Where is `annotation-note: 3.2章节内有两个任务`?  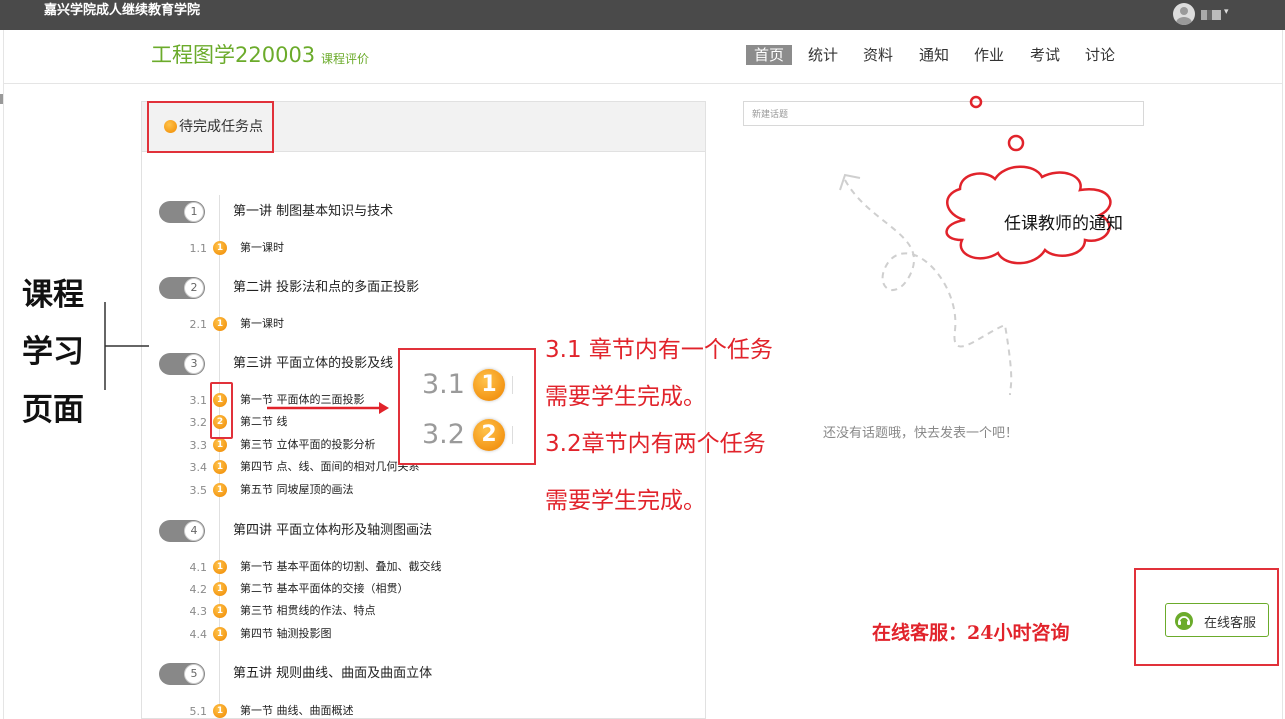 annotation-note: 3.2章节内有两个任务 is located at coordinates (655, 444).